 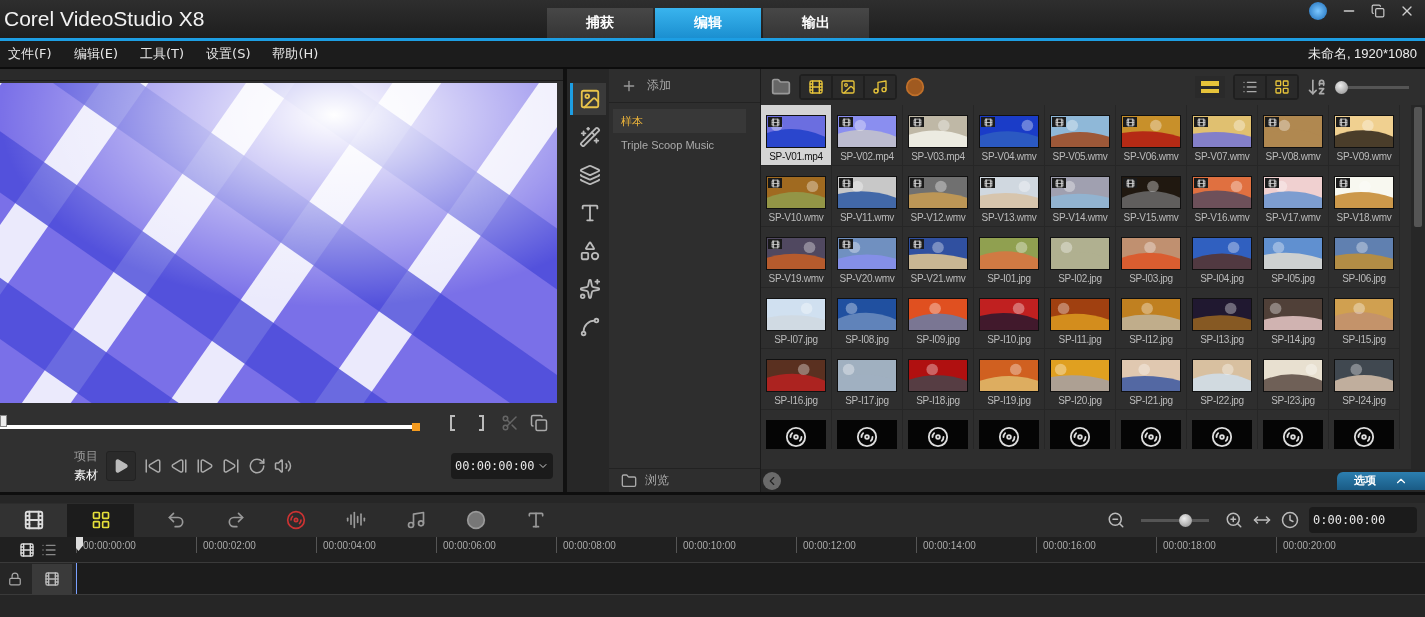 What do you see at coordinates (1364, 135) in the screenshot?
I see `media-item: SP-V09.wmv` at bounding box center [1364, 135].